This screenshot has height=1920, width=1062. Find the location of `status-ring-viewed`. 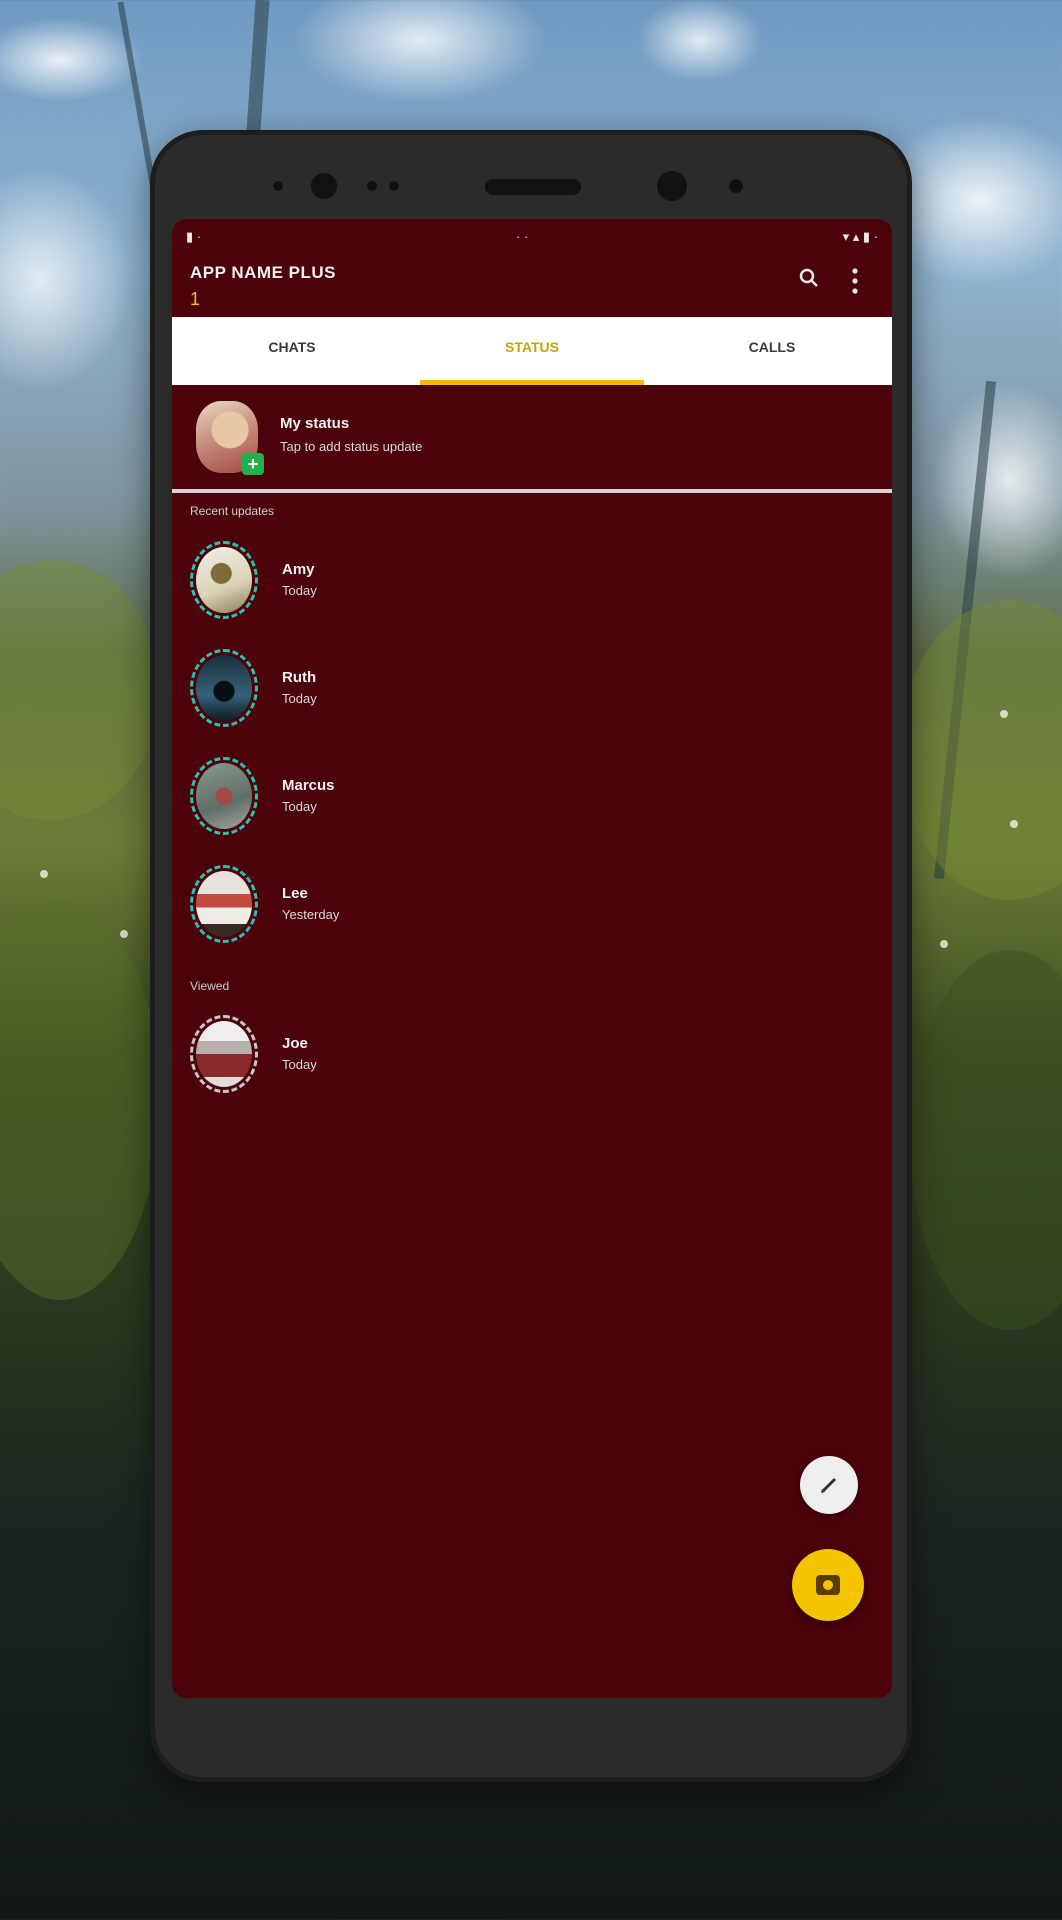

status-ring-viewed is located at coordinates (224, 1054).